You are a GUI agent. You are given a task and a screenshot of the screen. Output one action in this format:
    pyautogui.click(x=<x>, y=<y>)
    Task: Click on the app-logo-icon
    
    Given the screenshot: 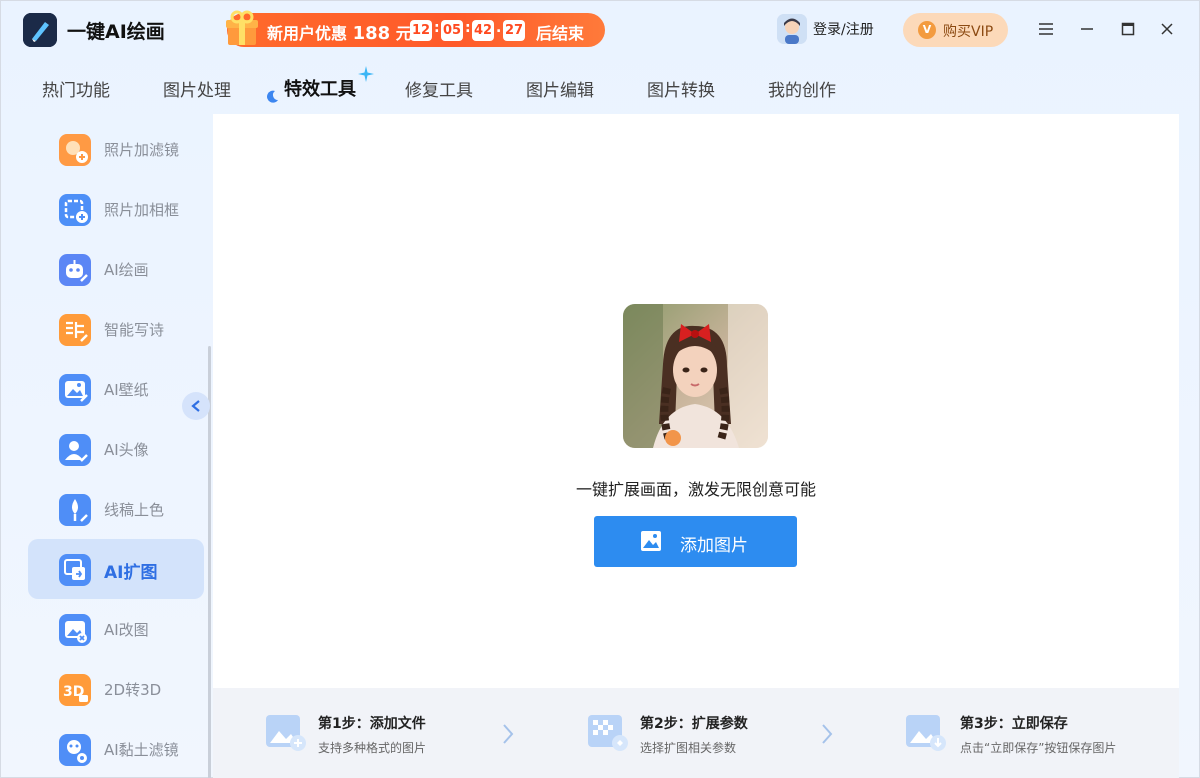 What is the action you would take?
    pyautogui.click(x=40, y=30)
    